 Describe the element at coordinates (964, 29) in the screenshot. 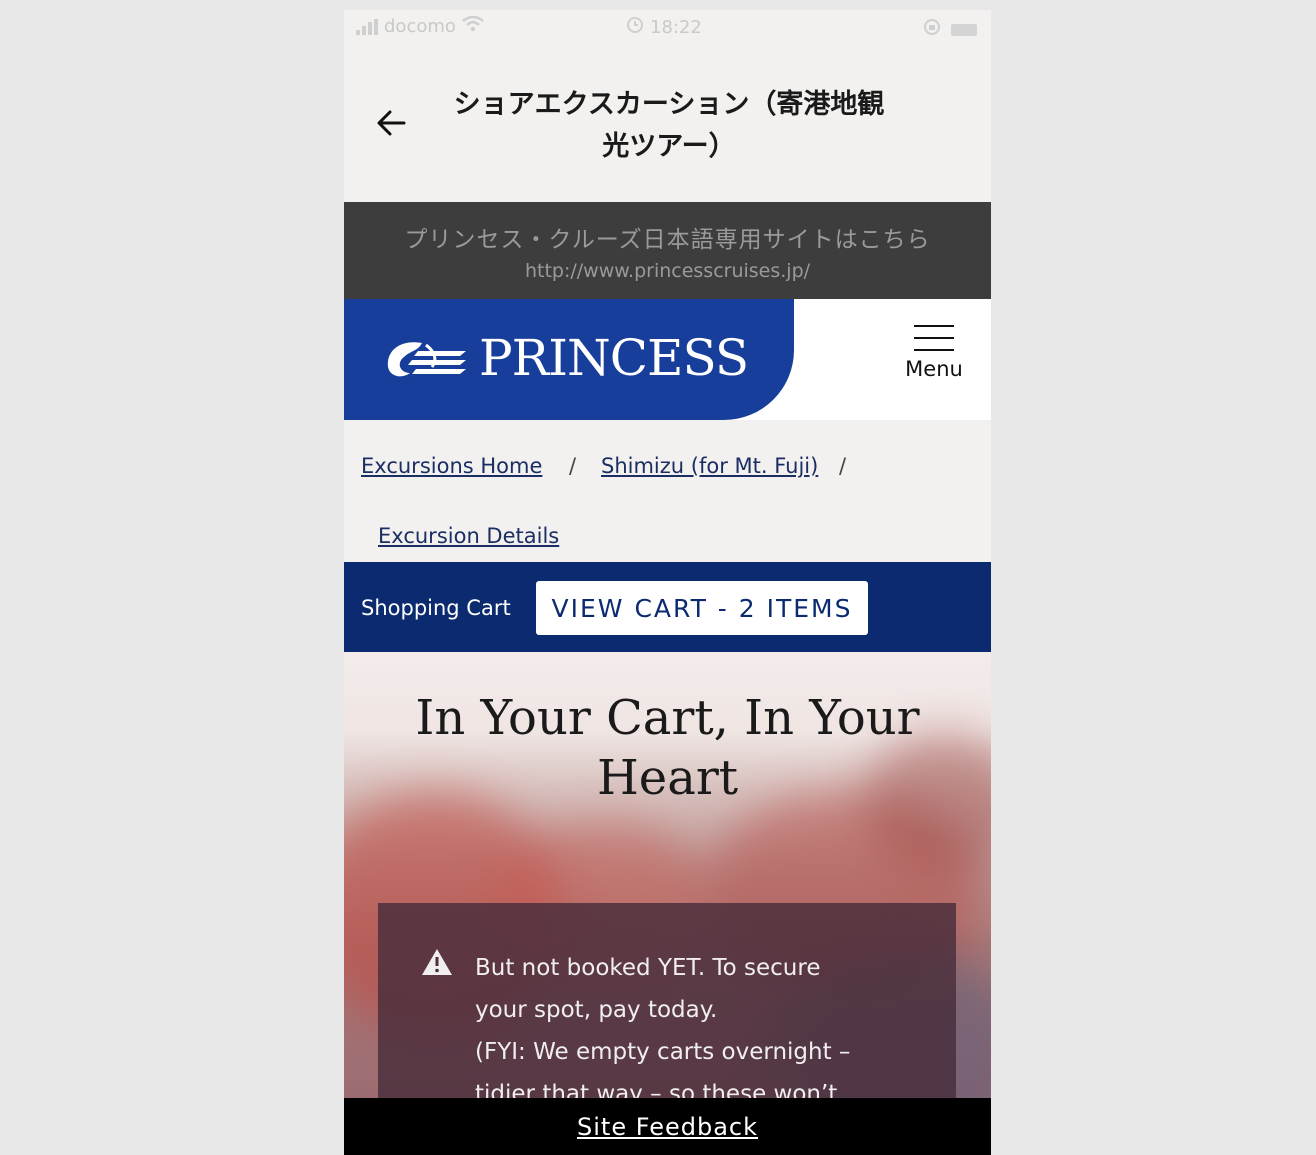

I see `battery-icon` at that location.